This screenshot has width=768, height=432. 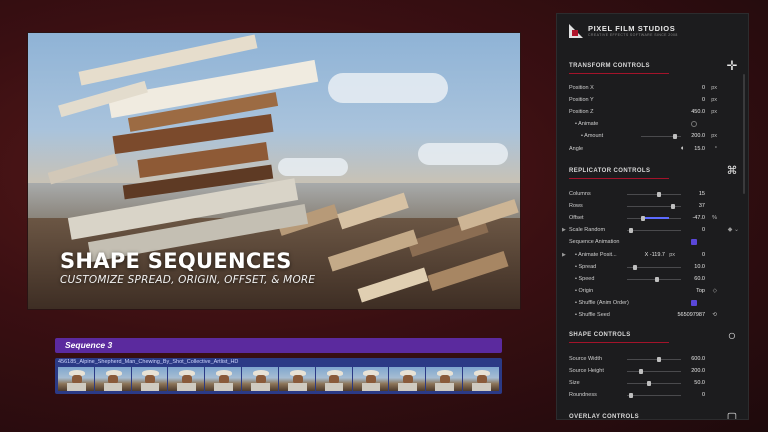 I want to click on source-width-slider, so click(x=654, y=359).